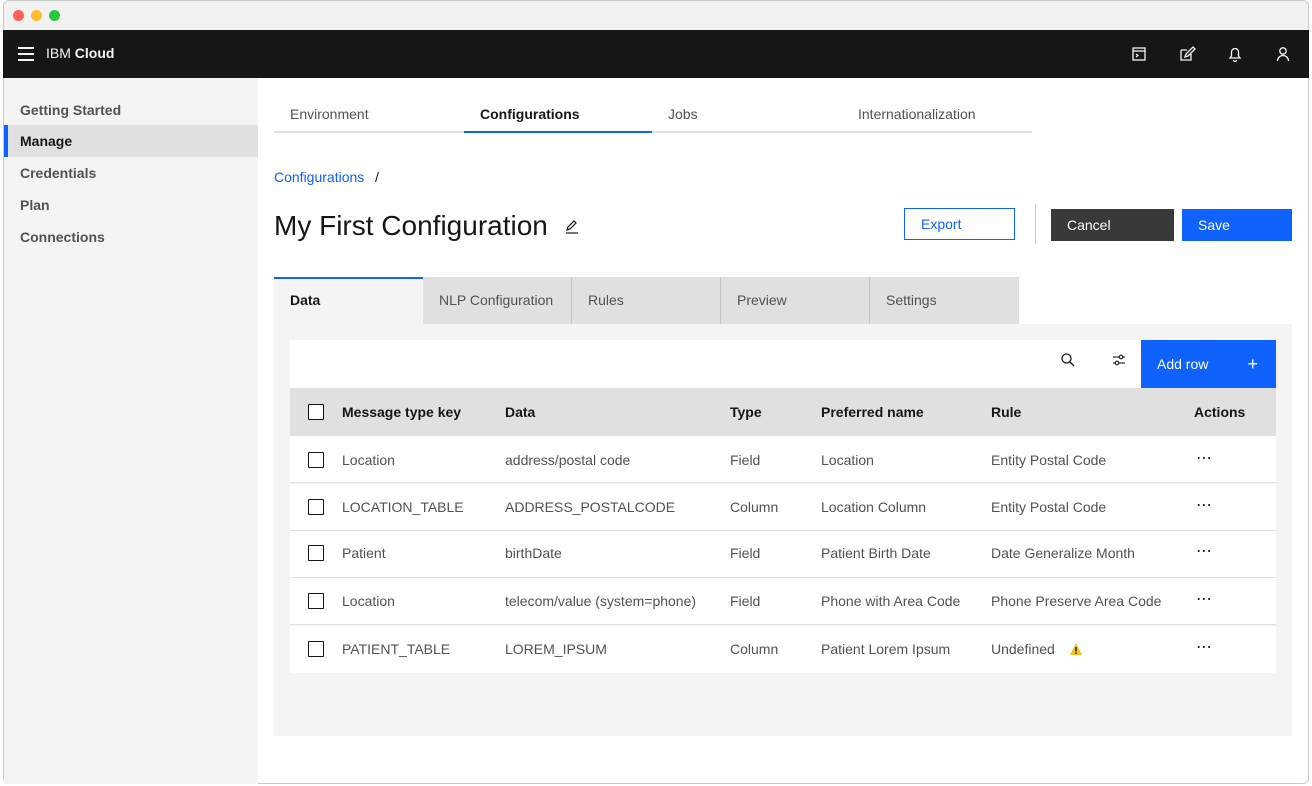  What do you see at coordinates (558, 112) in the screenshot?
I see `tab-configurations: Configurations` at bounding box center [558, 112].